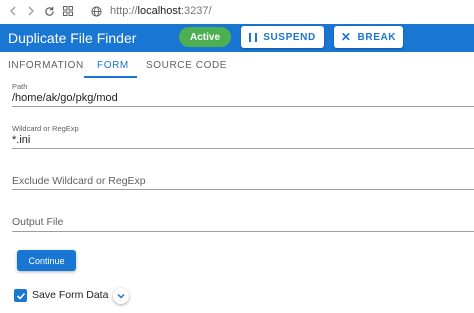  I want to click on url-port-path: :3237/, so click(196, 11).